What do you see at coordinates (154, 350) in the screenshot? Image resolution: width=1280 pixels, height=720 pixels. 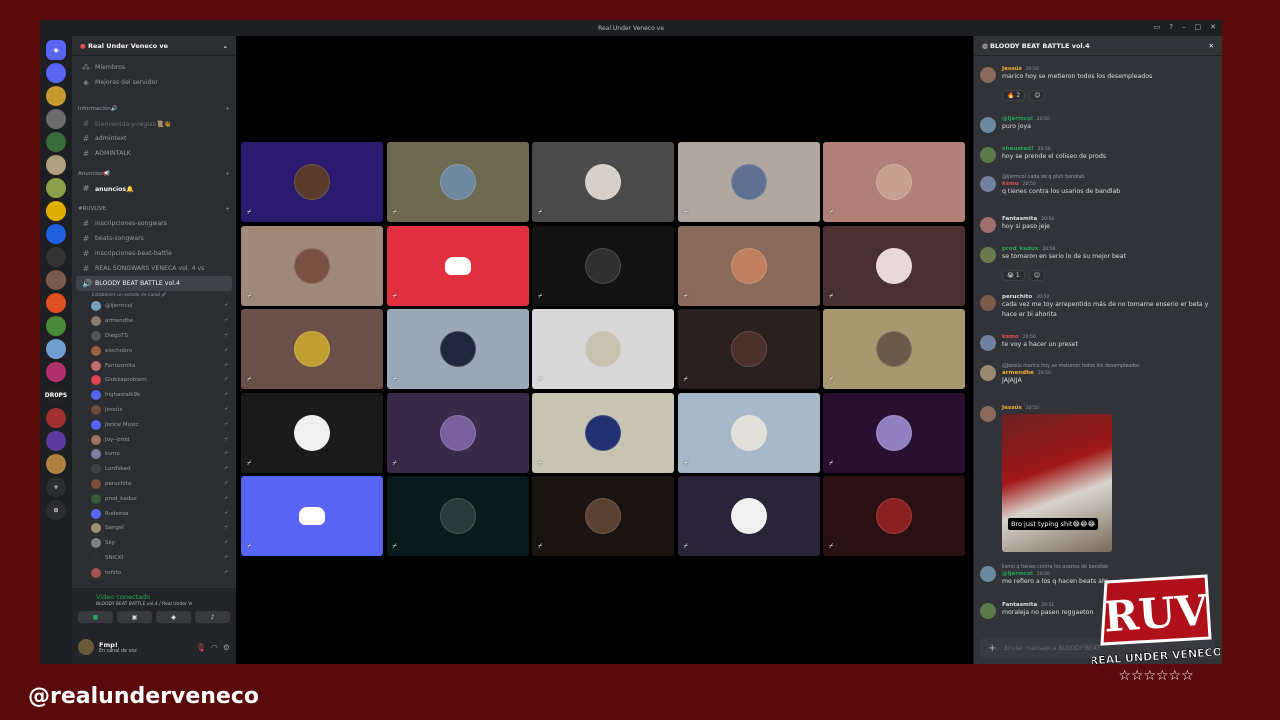 I see `voice-user: elochobro ⌿` at bounding box center [154, 350].